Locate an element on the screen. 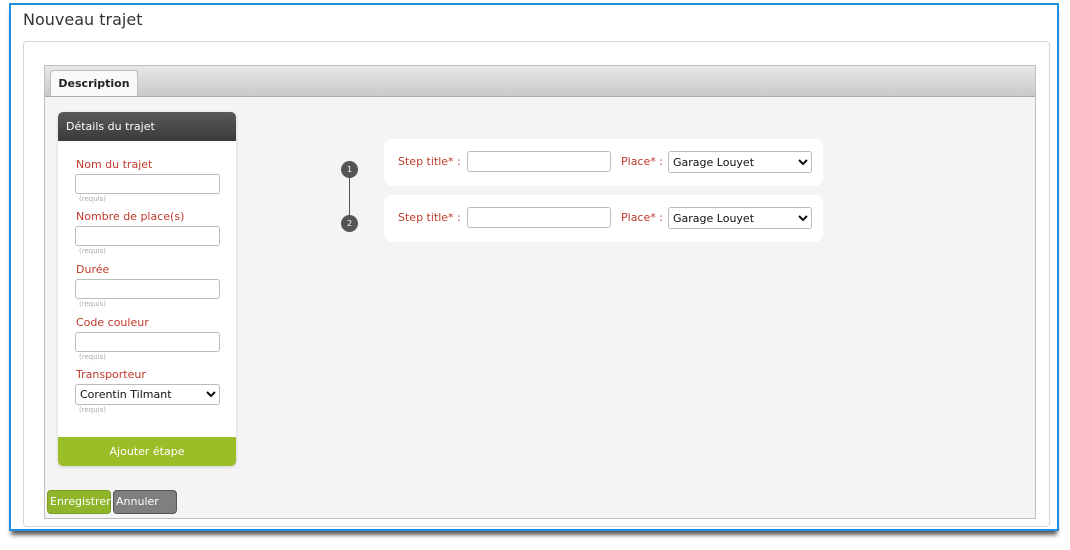 The height and width of the screenshot is (550, 1070). carrier-field: Transporteur Corentin Tilmant (requis) is located at coordinates (147, 391).